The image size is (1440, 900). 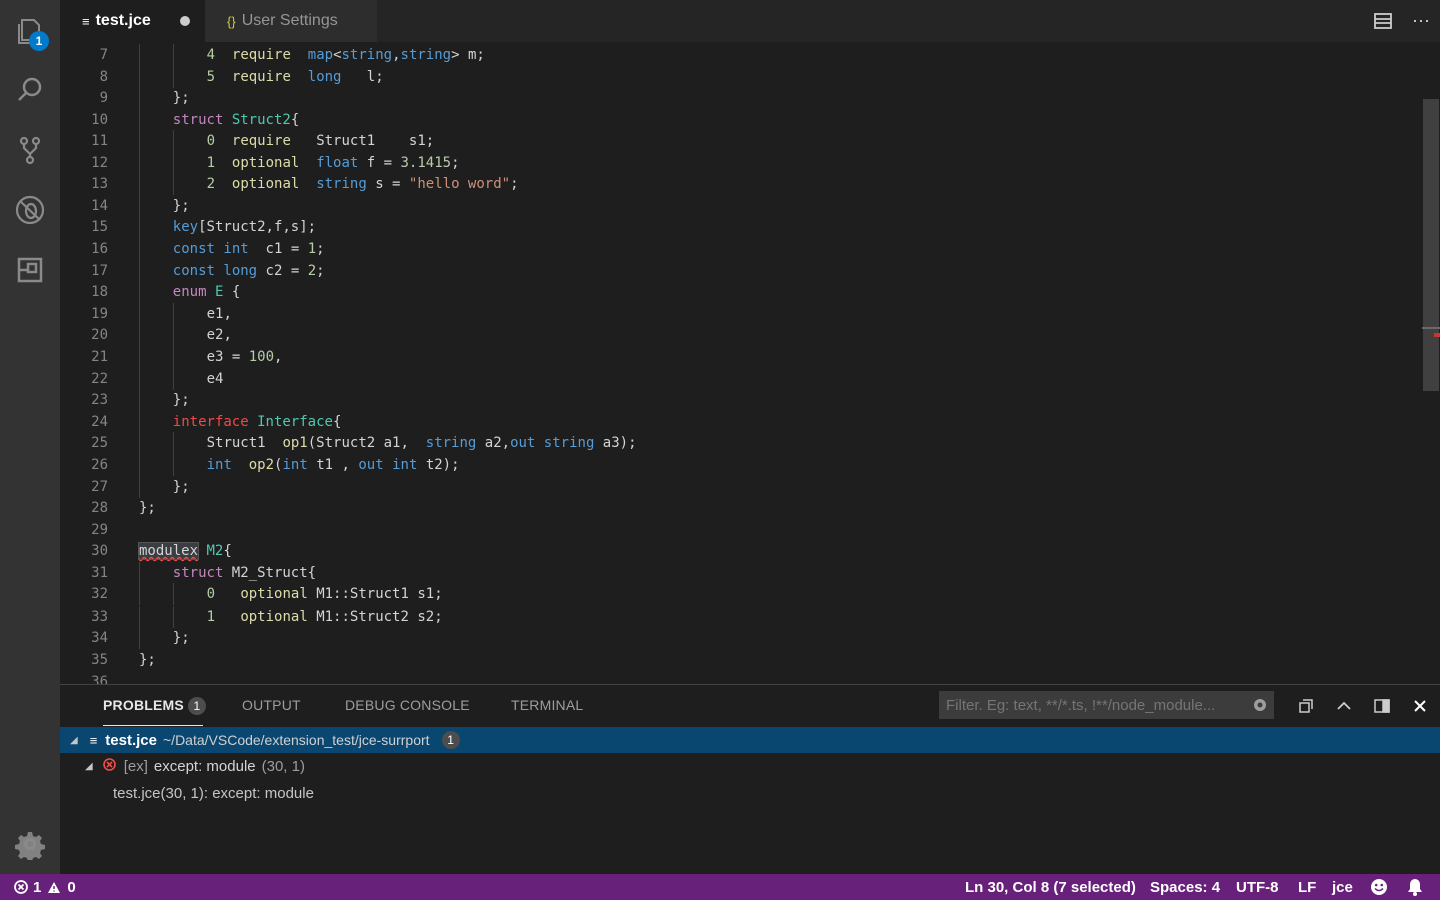 I want to click on search-icon, so click(x=30, y=90).